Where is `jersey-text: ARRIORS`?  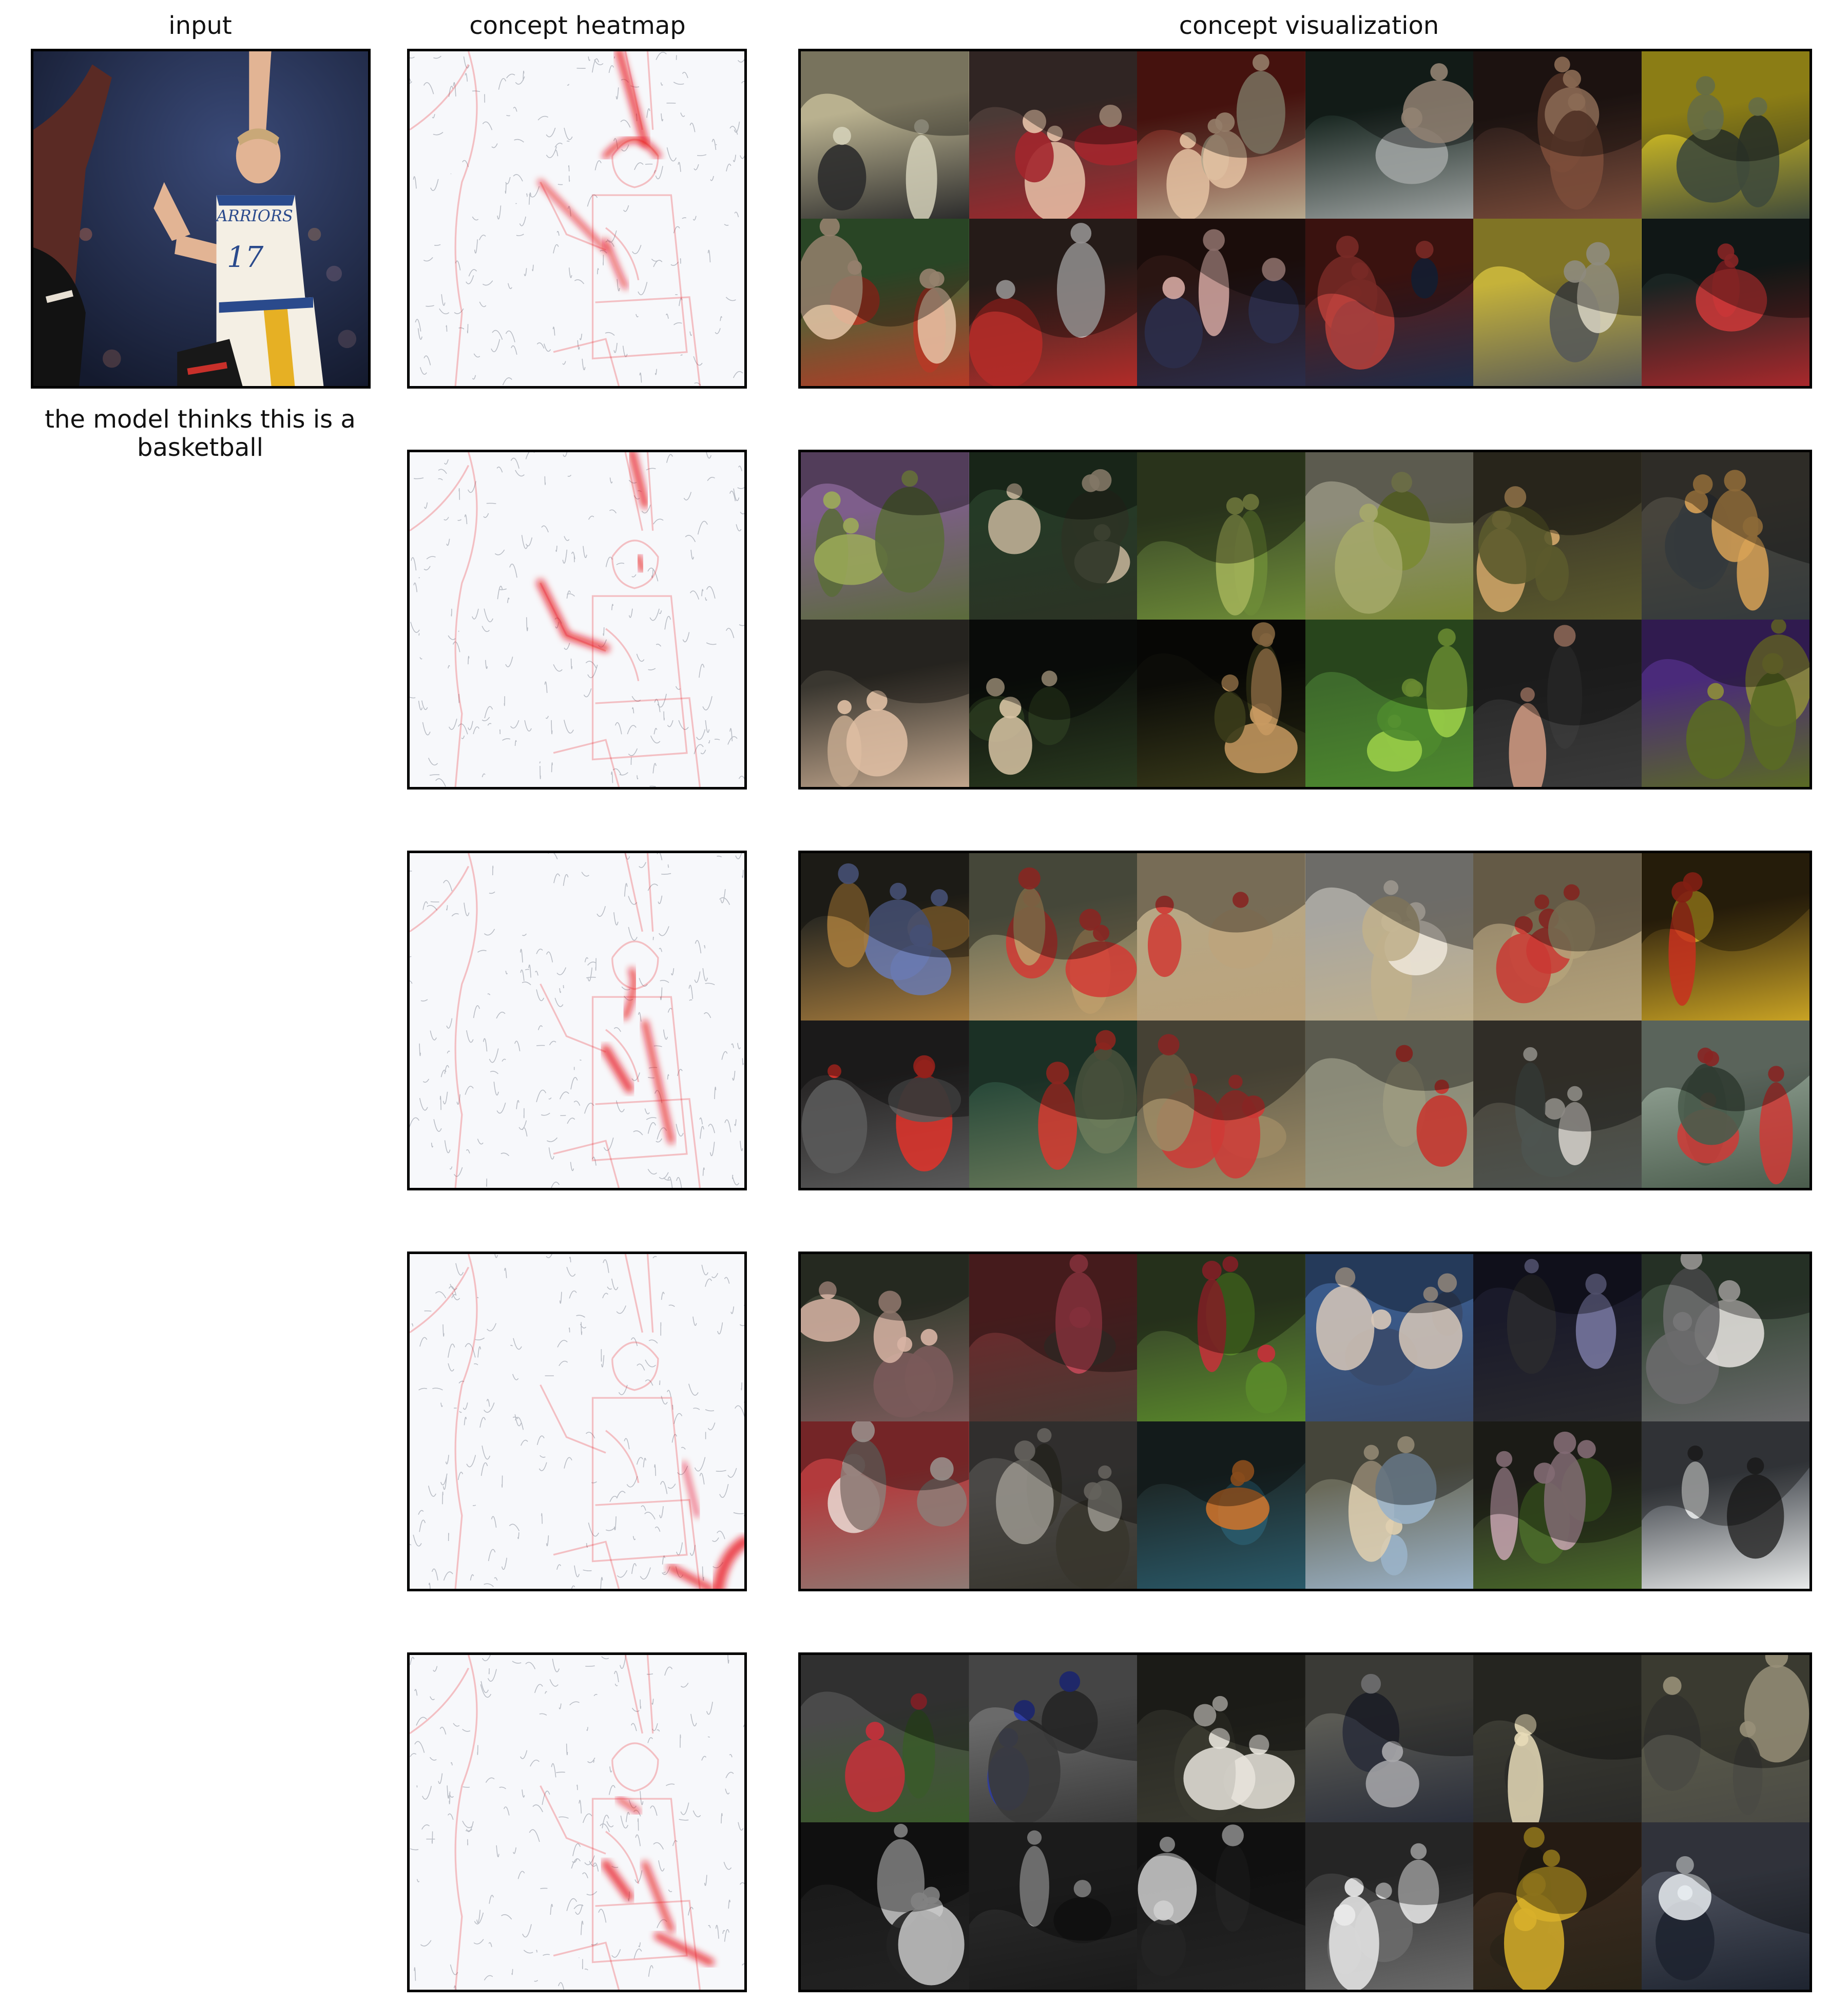 jersey-text: ARRIORS is located at coordinates (254, 216).